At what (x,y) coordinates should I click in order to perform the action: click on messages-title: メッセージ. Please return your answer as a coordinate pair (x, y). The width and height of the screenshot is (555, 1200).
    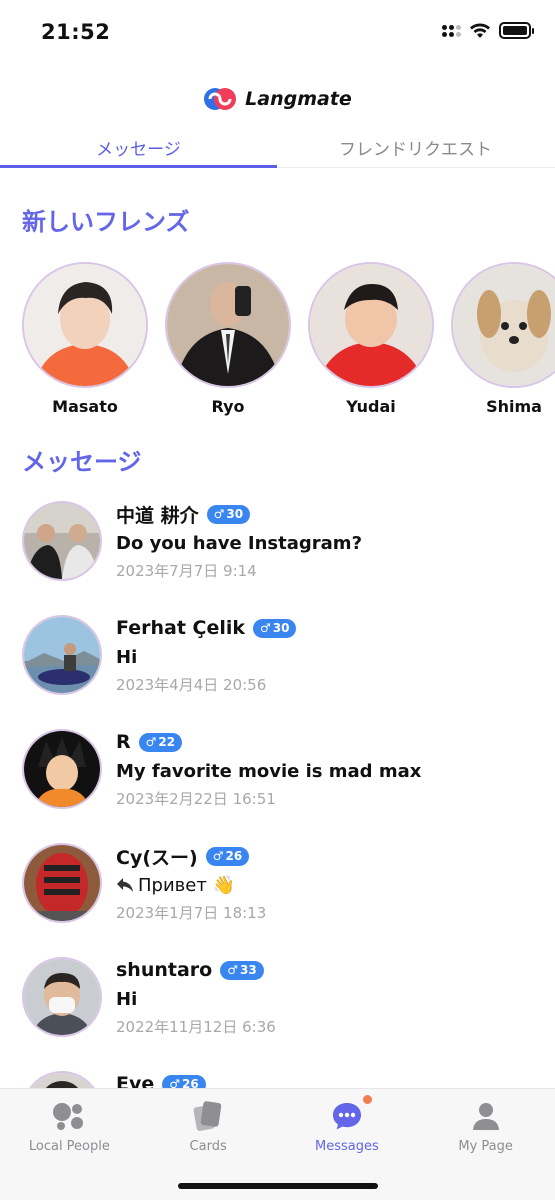
    Looking at the image, I should click on (82, 462).